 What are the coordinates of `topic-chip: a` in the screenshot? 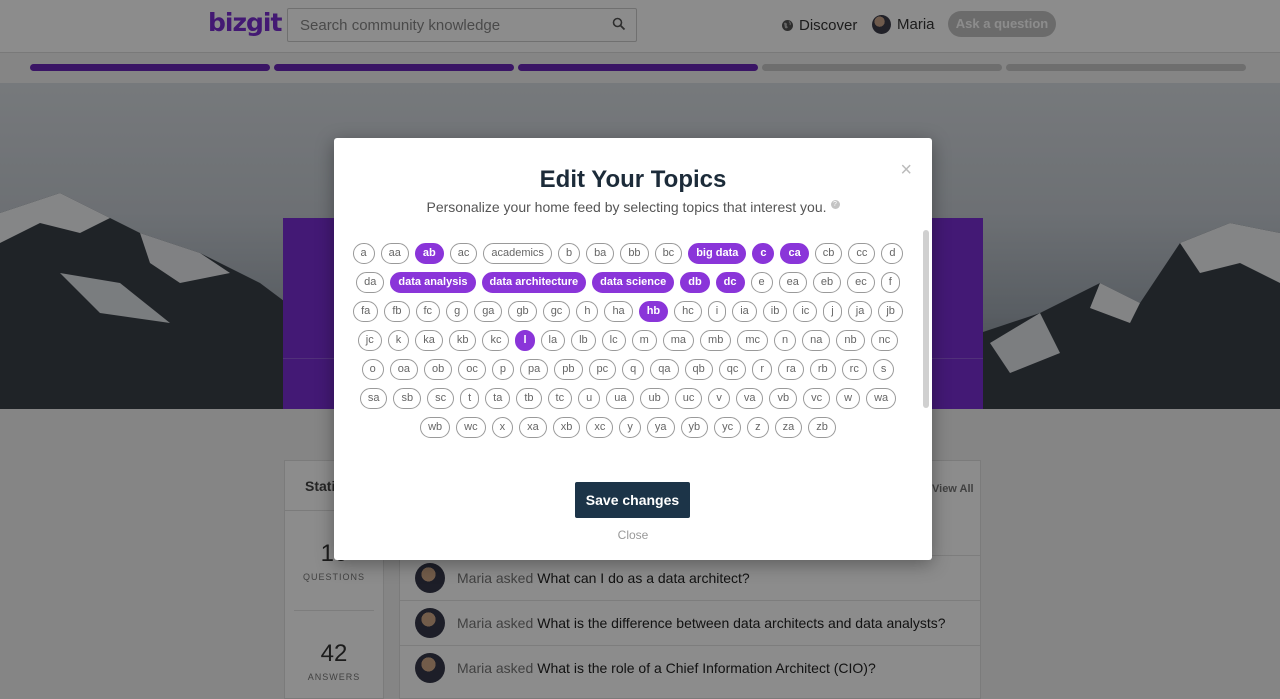 It's located at (363, 253).